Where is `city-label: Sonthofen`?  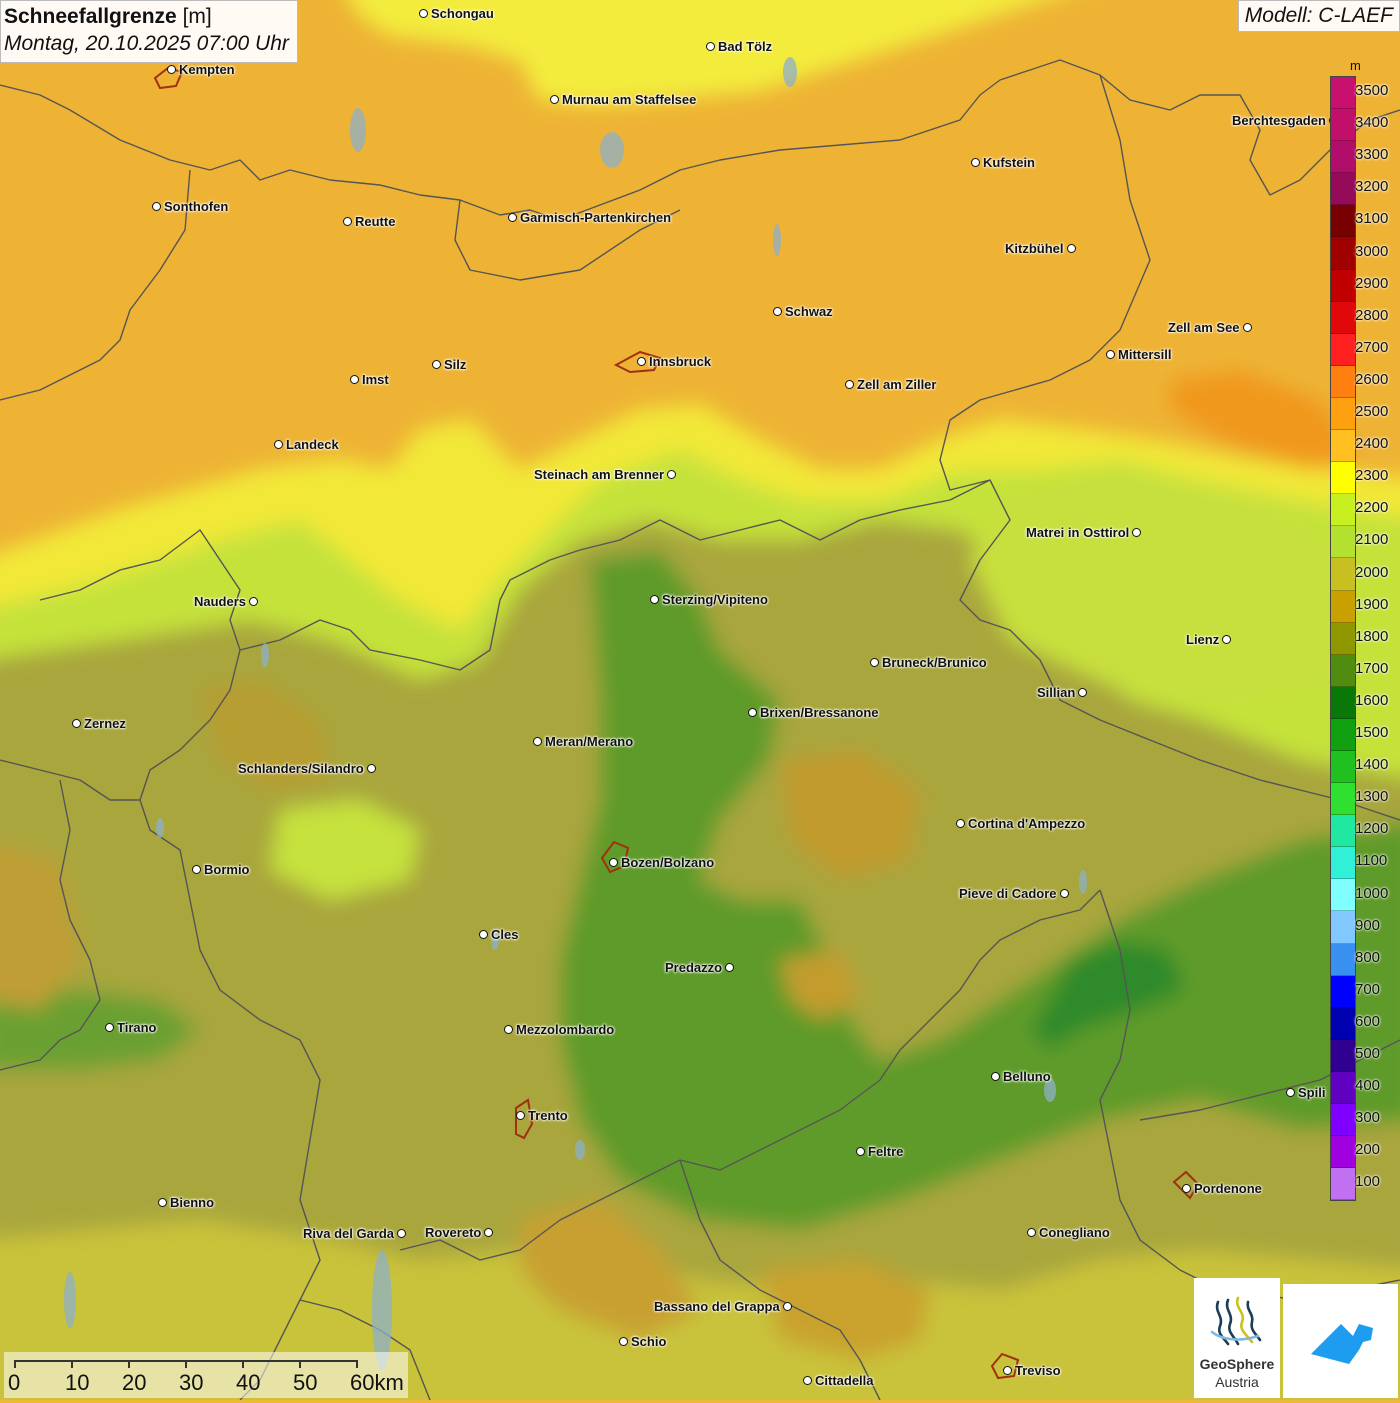
city-label: Sonthofen is located at coordinates (190, 206).